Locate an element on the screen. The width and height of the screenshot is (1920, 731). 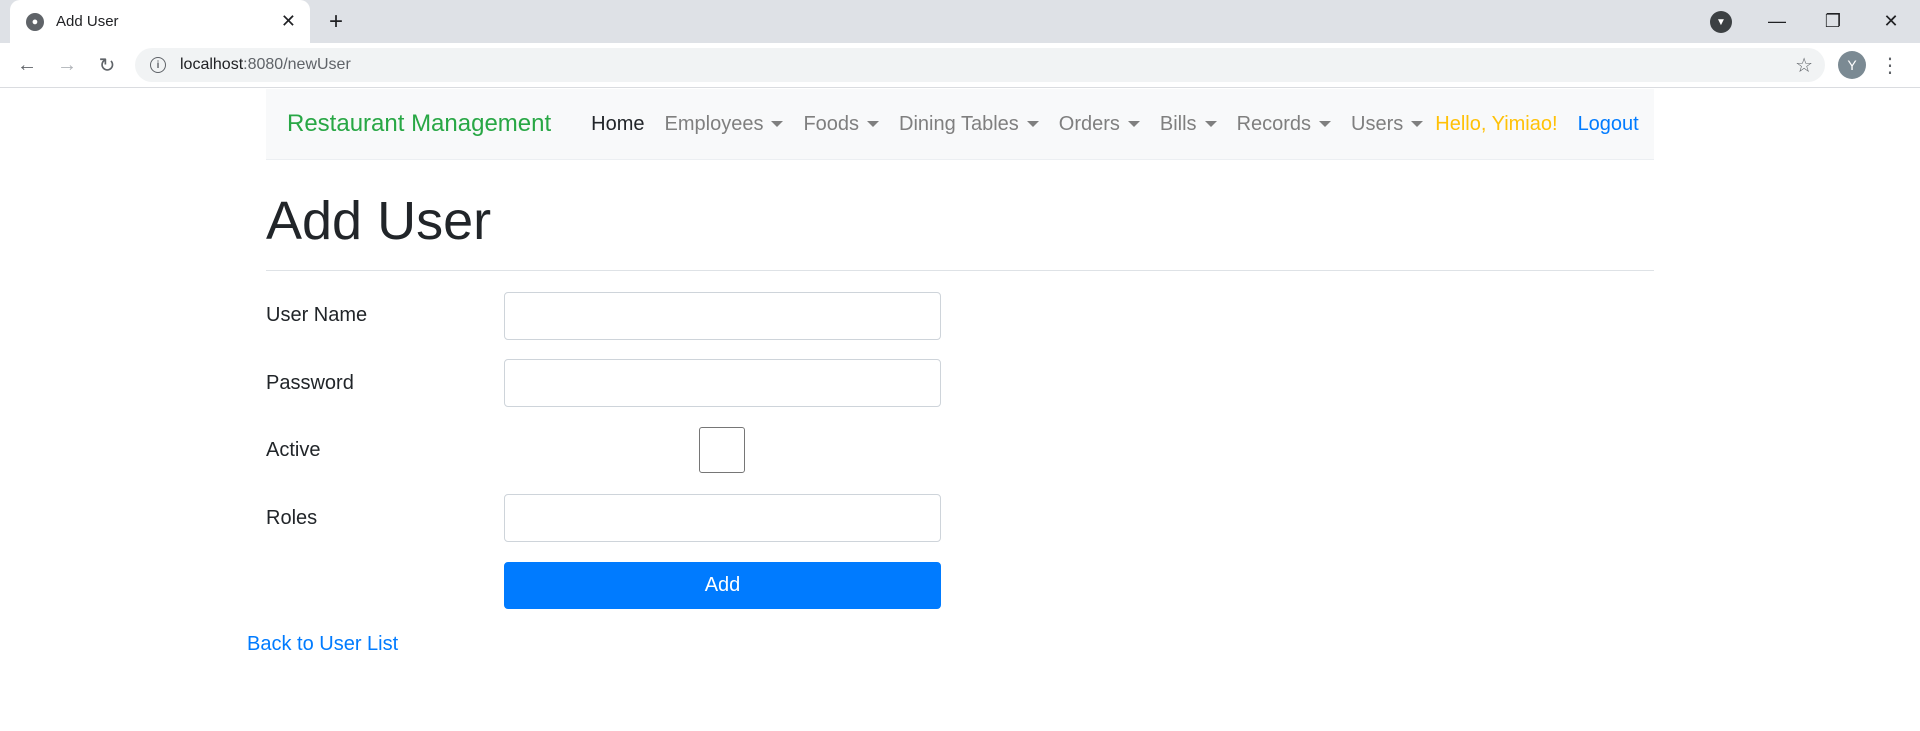
nav-orders-dropdown: Orders is located at coordinates (1099, 124).